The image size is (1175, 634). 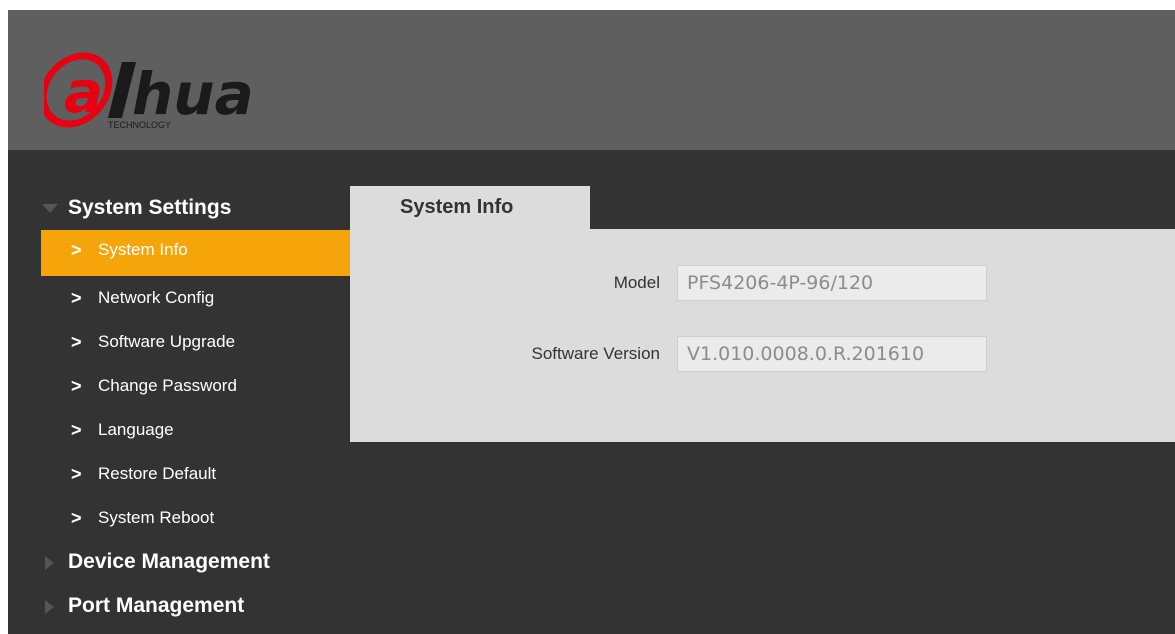 I want to click on sidebar-item-system-info: > System Info, so click(x=195, y=253).